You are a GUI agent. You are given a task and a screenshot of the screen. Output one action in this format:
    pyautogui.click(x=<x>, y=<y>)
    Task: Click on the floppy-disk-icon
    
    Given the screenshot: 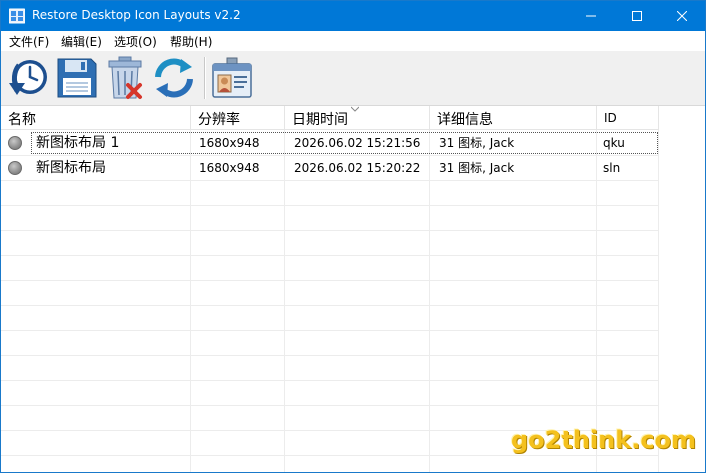 What is the action you would take?
    pyautogui.click(x=77, y=78)
    